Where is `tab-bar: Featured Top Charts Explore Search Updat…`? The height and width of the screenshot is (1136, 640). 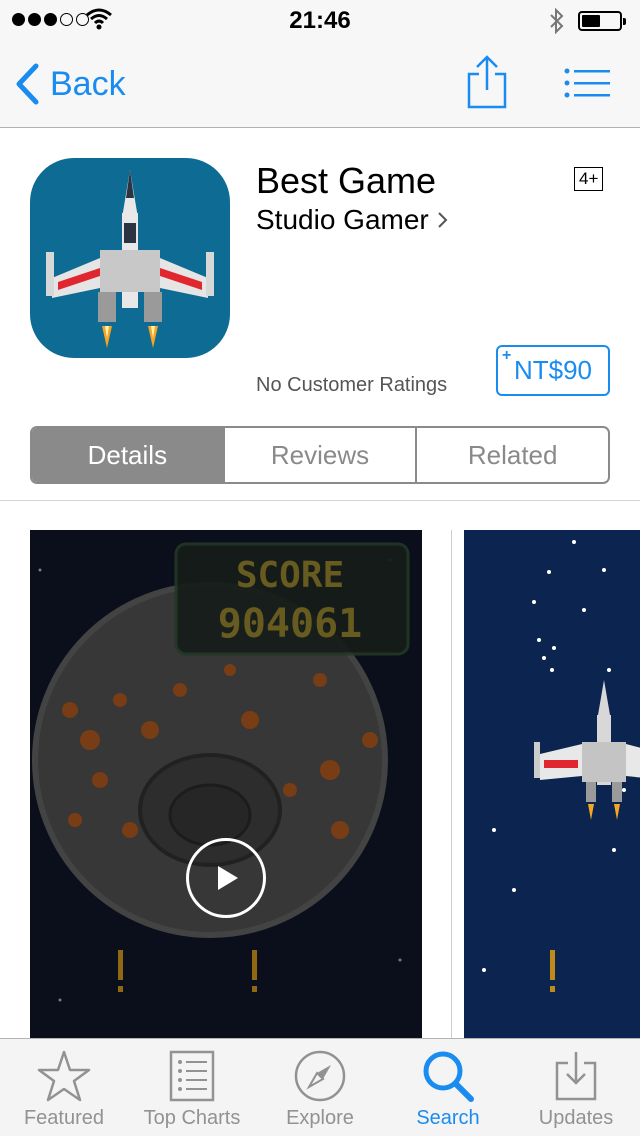 tab-bar: Featured Top Charts Explore Search Updat… is located at coordinates (320, 1087).